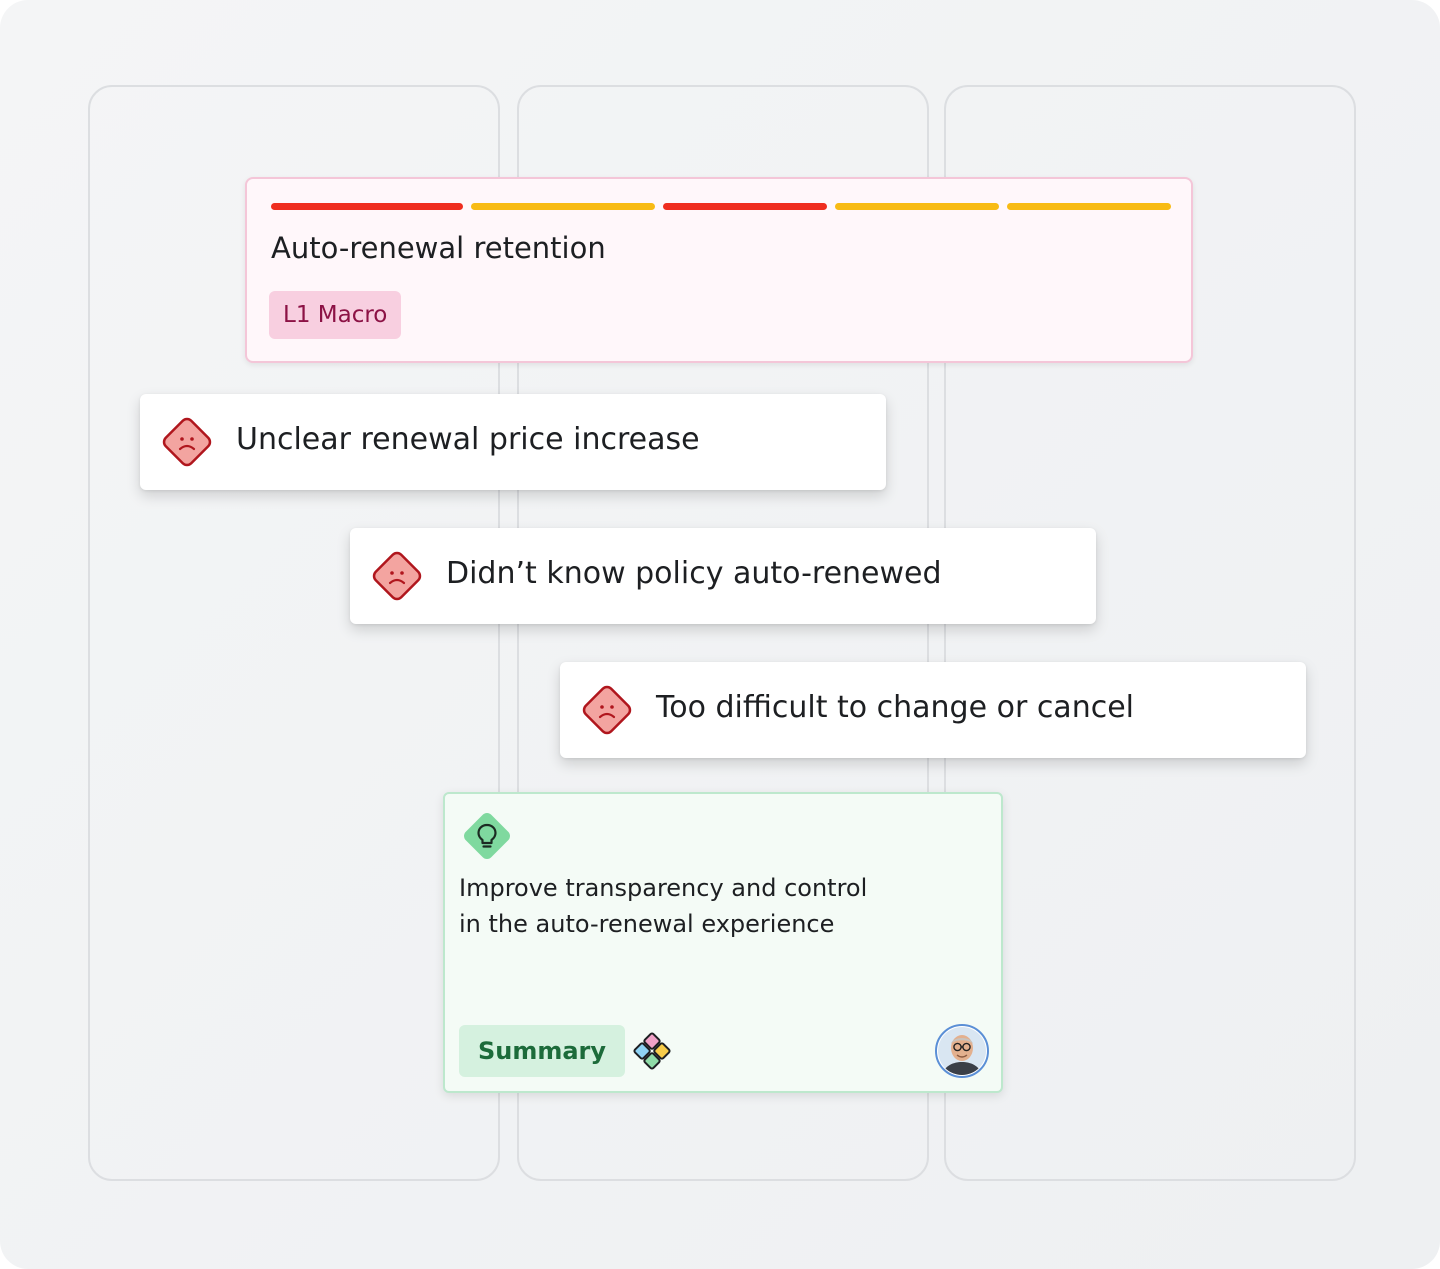 The height and width of the screenshot is (1269, 1440). I want to click on pain-point-text: Unclear renewal price increase, so click(468, 439).